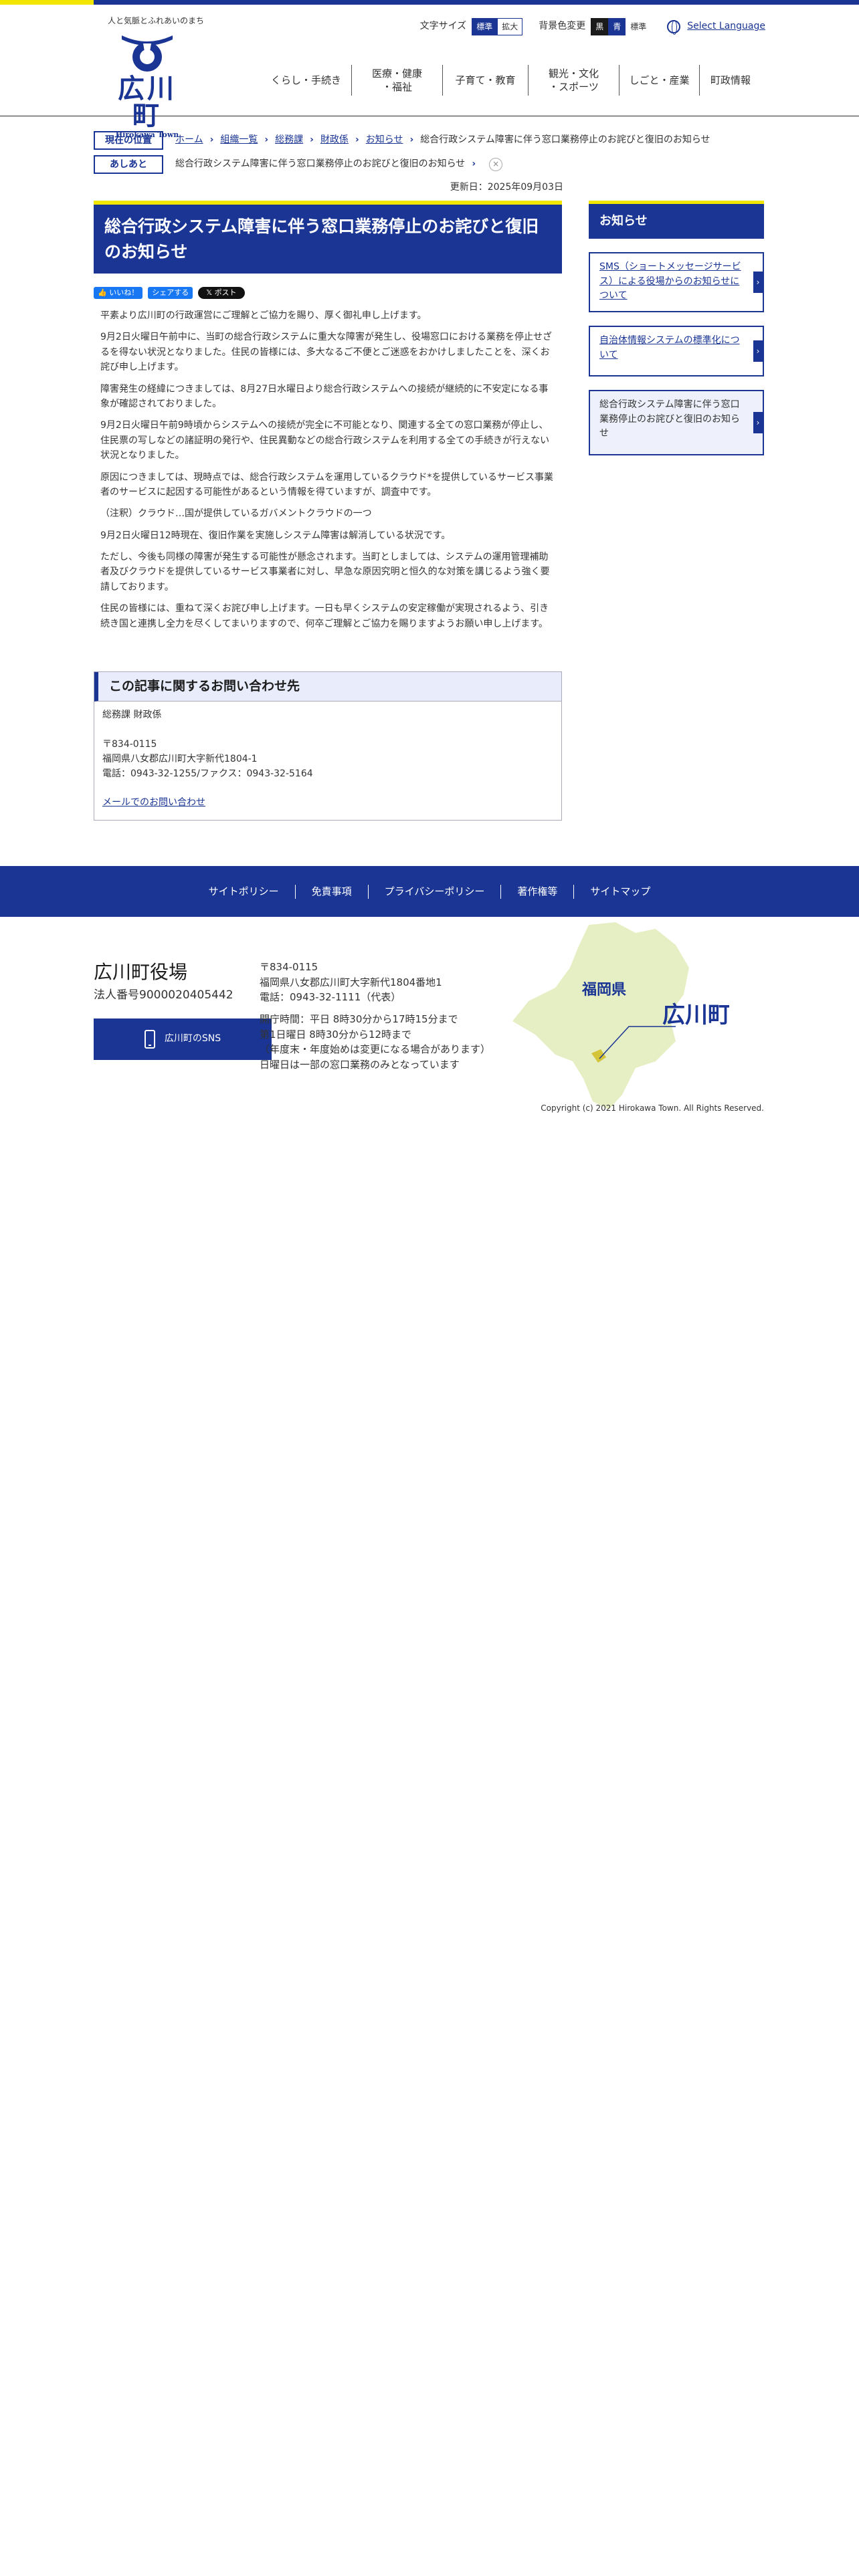 The height and width of the screenshot is (2576, 859). Describe the element at coordinates (328, 293) in the screenshot. I see `social-buttons: 👍 いいね！ シェアする 𝕏 ポスト` at that location.